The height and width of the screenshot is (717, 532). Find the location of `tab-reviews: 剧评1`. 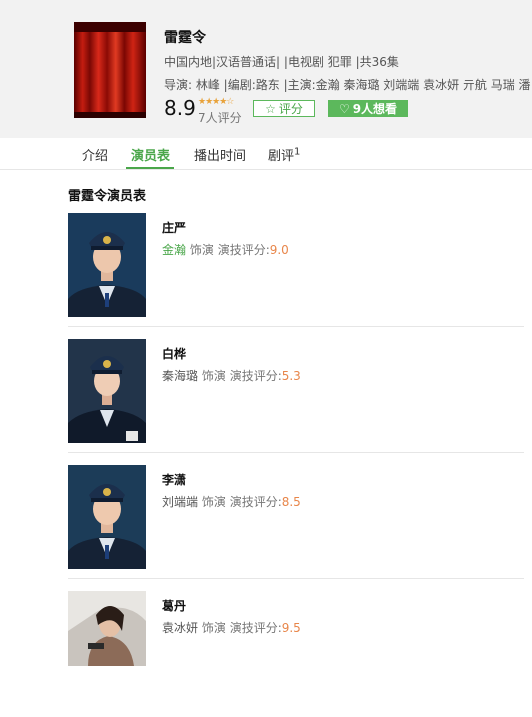

tab-reviews: 剧评1 is located at coordinates (284, 154).